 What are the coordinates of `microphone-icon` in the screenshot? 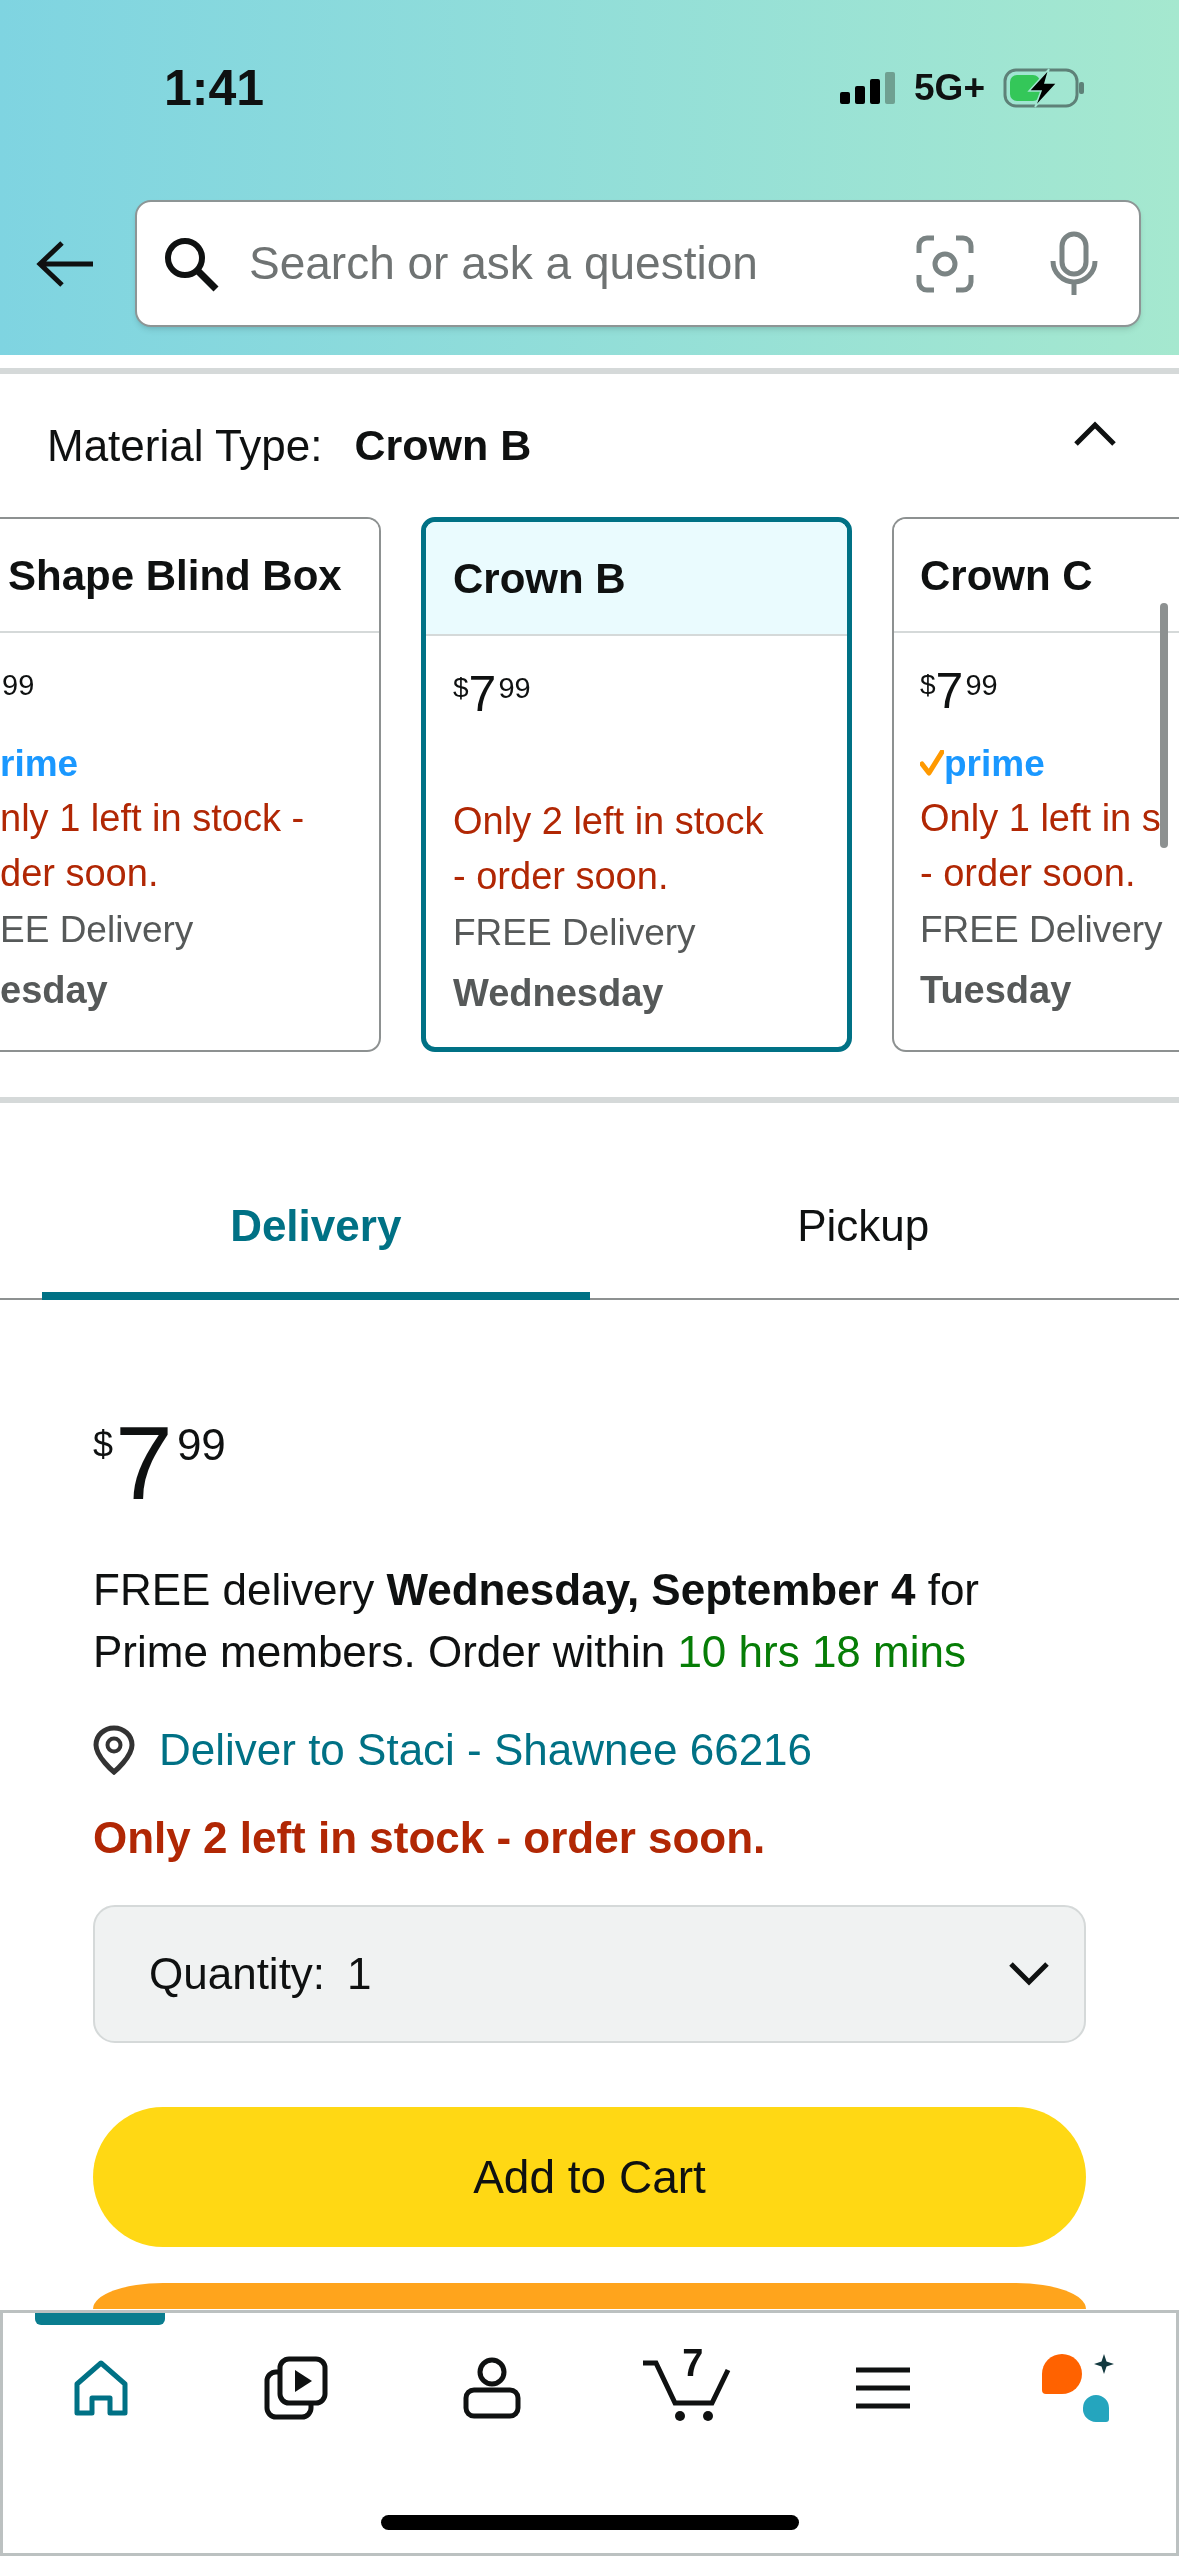 It's located at (1074, 263).